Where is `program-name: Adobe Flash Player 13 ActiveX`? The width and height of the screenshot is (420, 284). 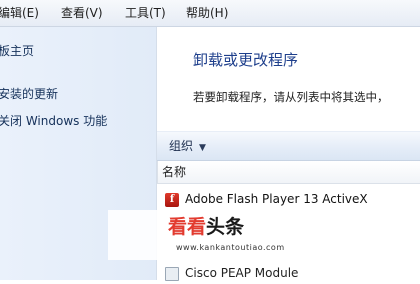 program-name: Adobe Flash Player 13 ActiveX is located at coordinates (276, 199).